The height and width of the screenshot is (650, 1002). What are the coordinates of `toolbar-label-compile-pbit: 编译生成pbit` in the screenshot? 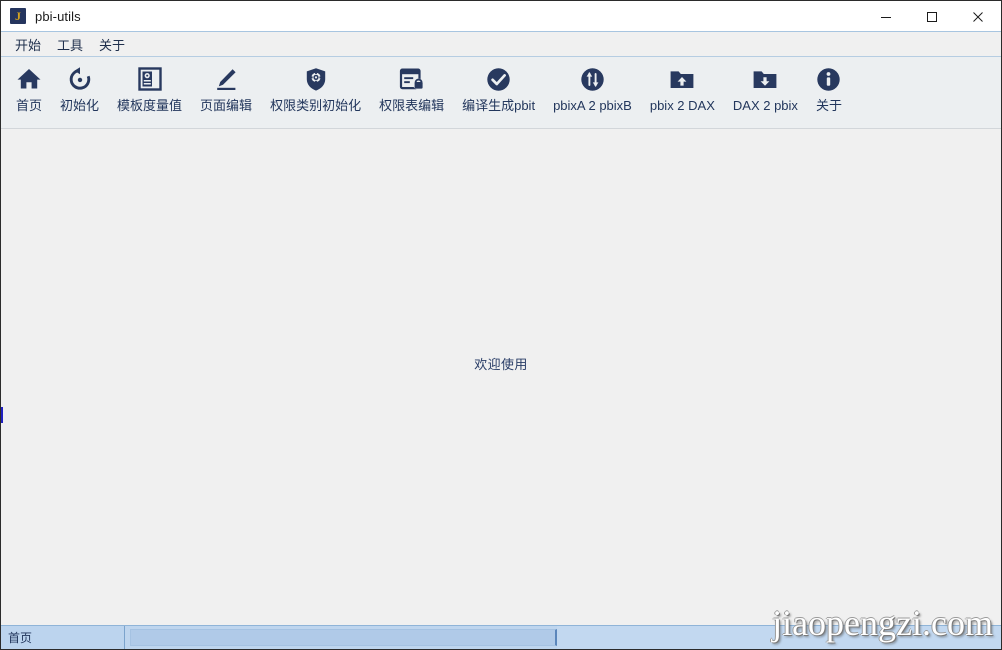 It's located at (499, 105).